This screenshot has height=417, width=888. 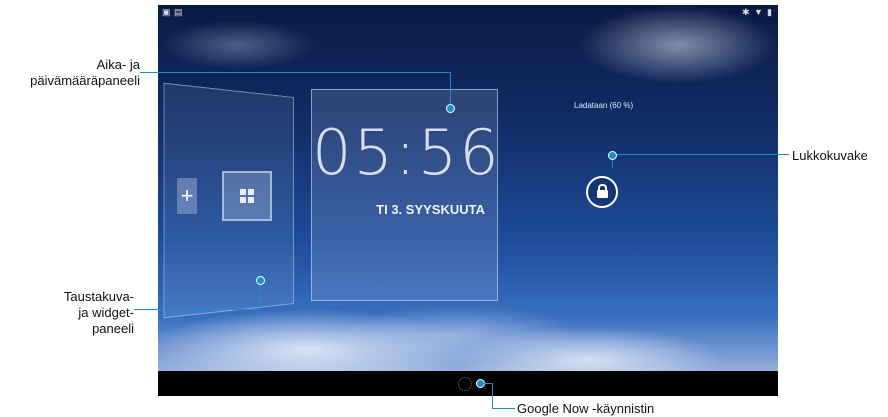 What do you see at coordinates (85, 80) in the screenshot?
I see `callout-clock-panel-line2: päivämääräpaneeli` at bounding box center [85, 80].